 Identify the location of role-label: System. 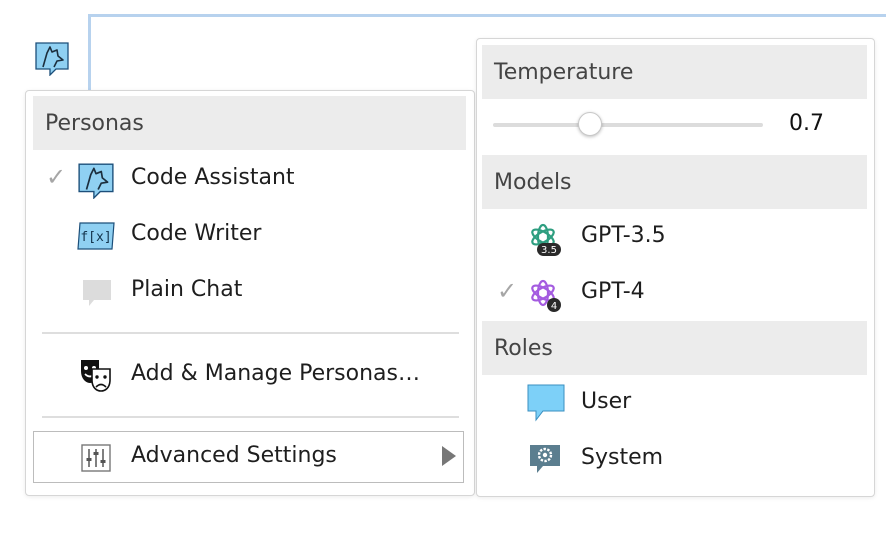
(622, 457).